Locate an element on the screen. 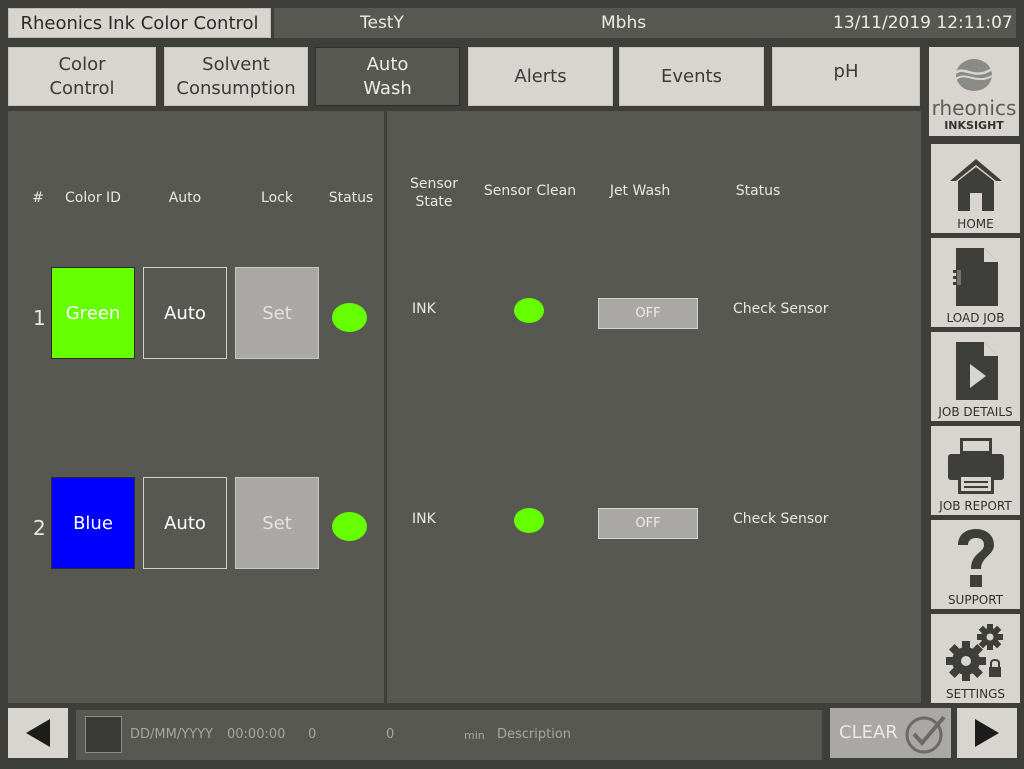  next-button is located at coordinates (987, 733).